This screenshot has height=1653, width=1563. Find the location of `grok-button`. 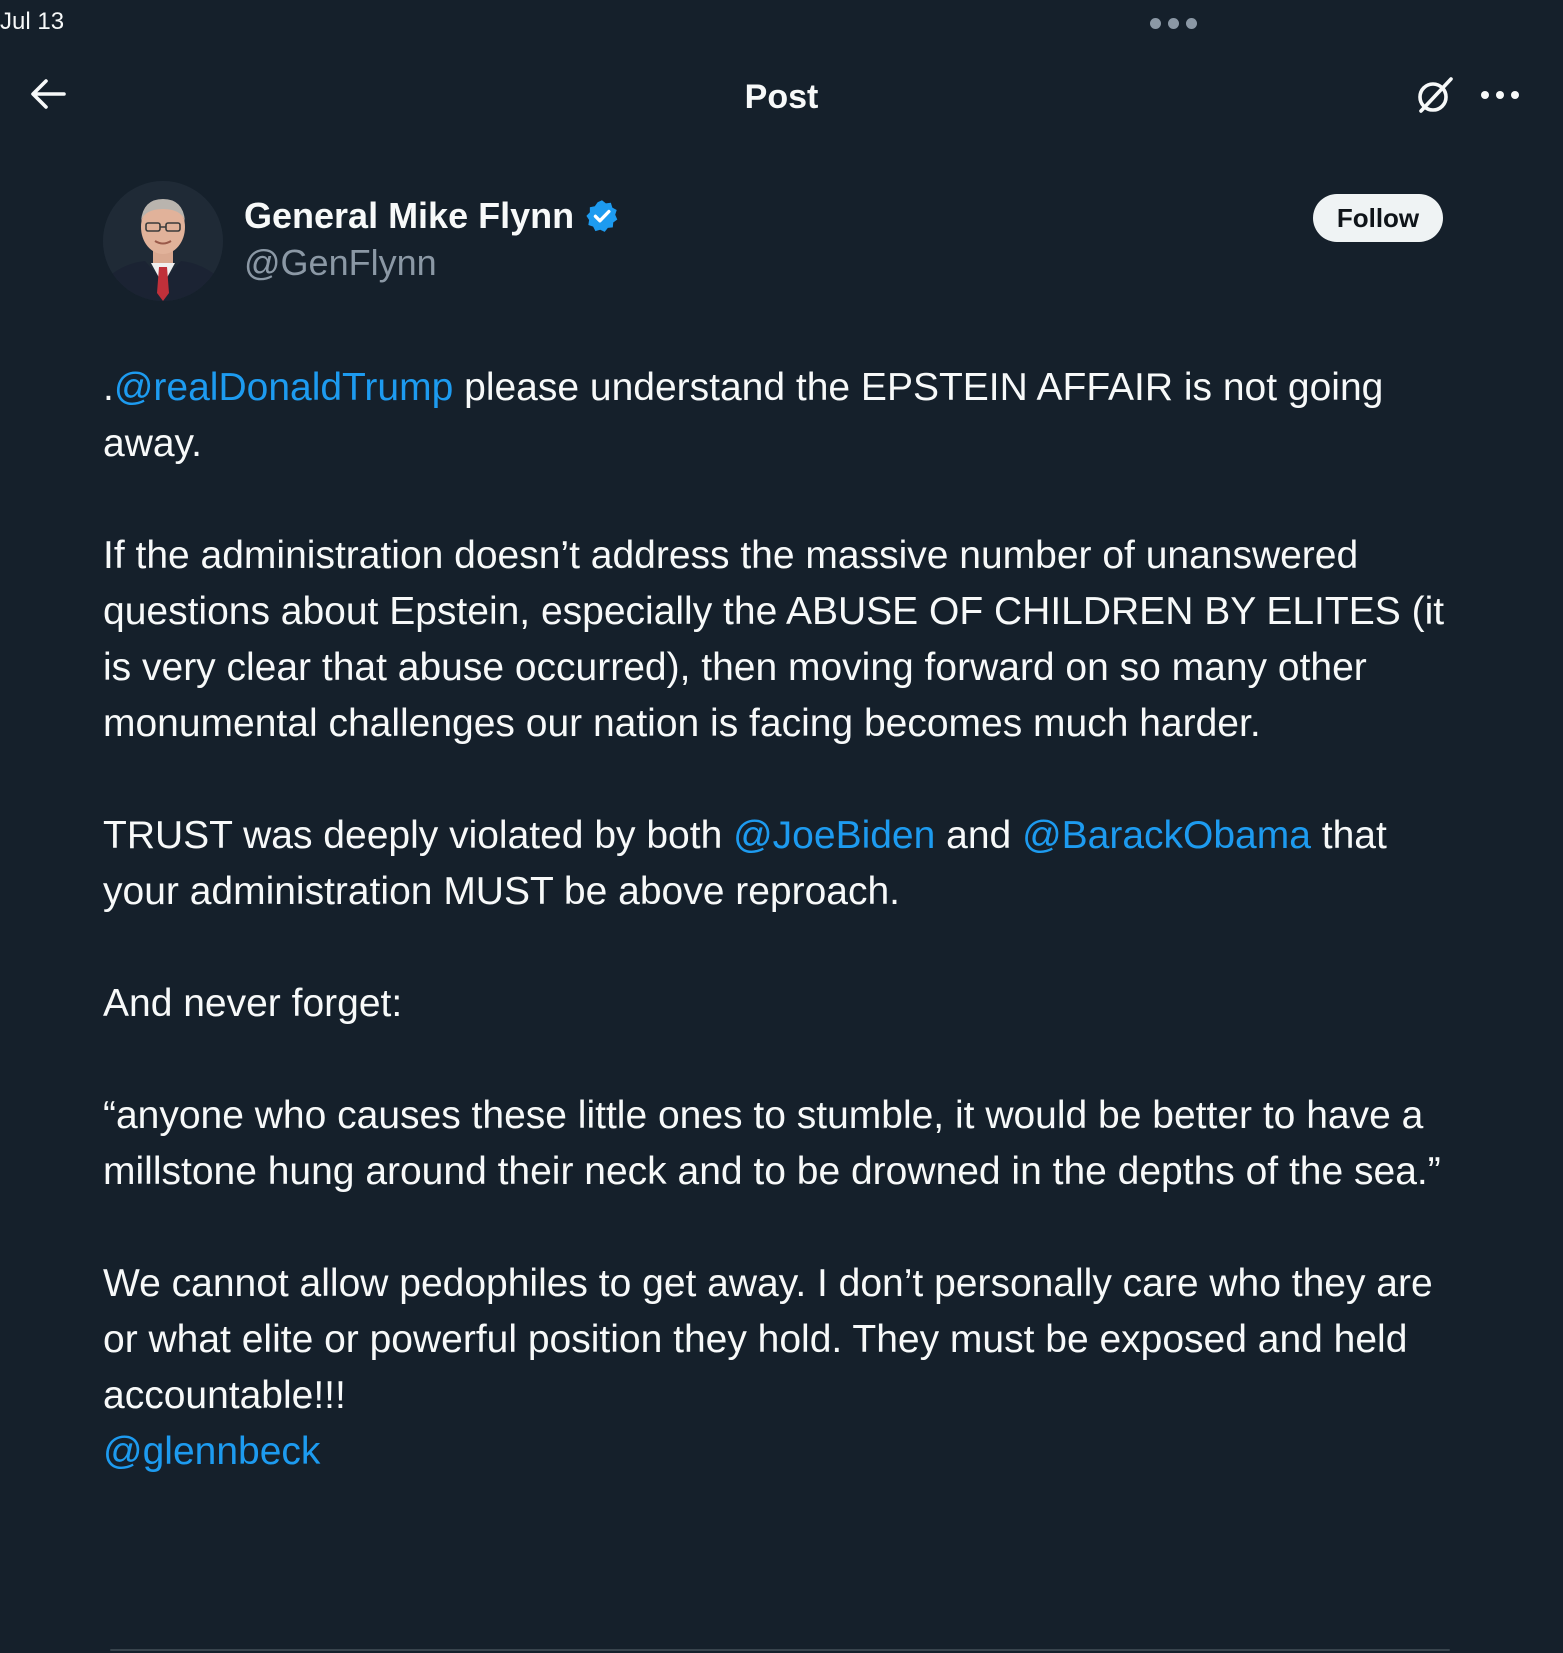

grok-button is located at coordinates (1435, 95).